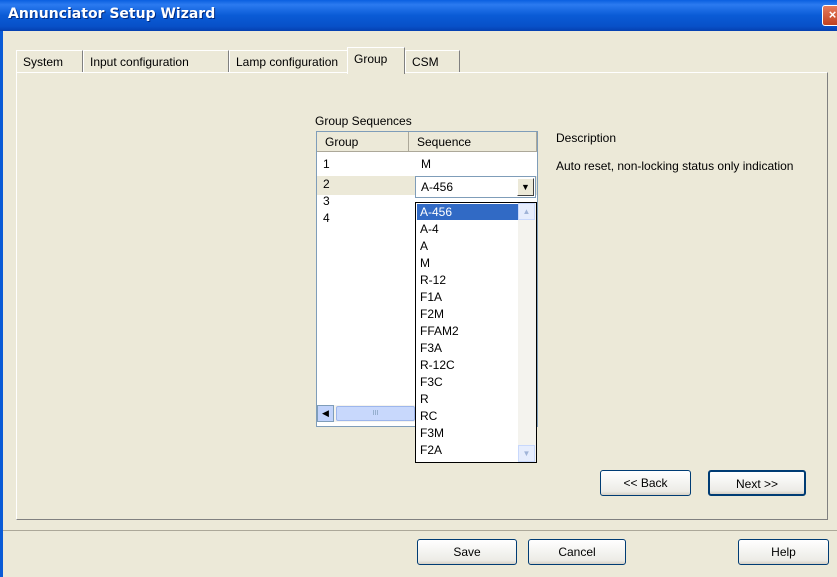 The width and height of the screenshot is (837, 577). What do you see at coordinates (467, 212) in the screenshot?
I see `dropdown-option: A-456` at bounding box center [467, 212].